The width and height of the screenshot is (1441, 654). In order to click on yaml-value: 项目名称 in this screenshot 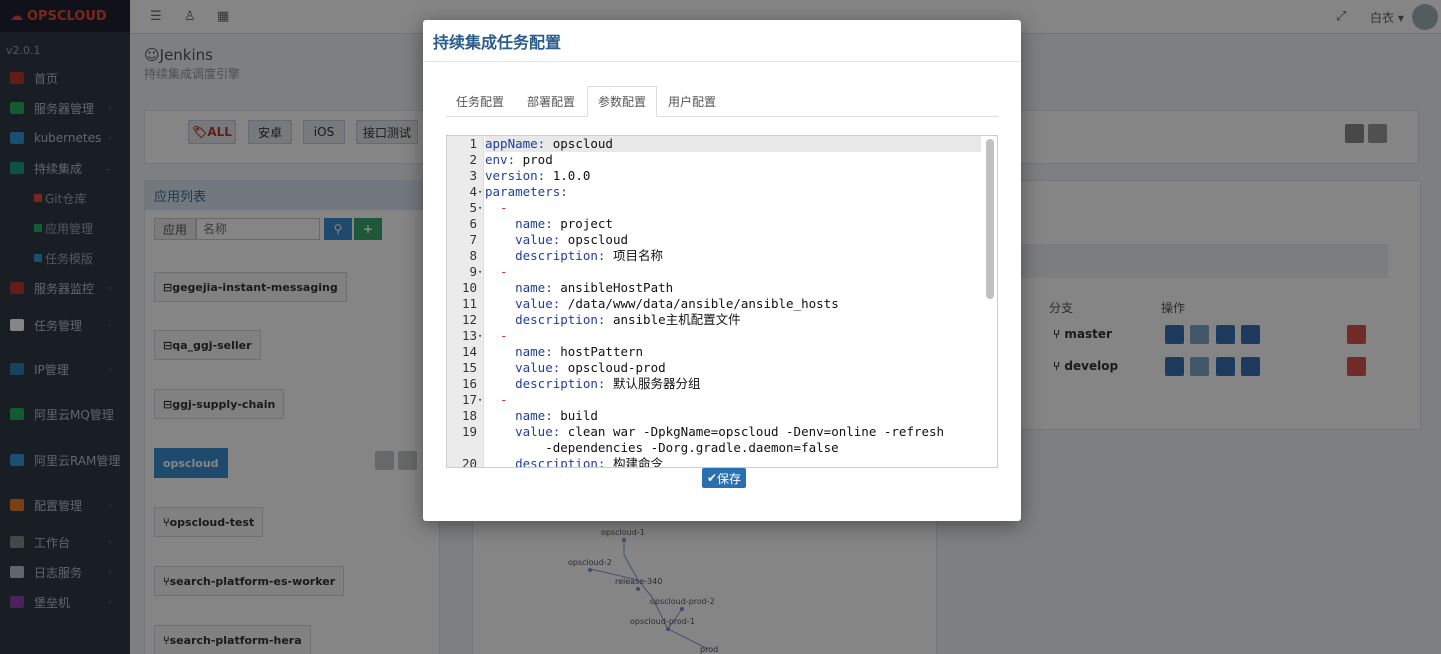, I will do `click(634, 255)`.